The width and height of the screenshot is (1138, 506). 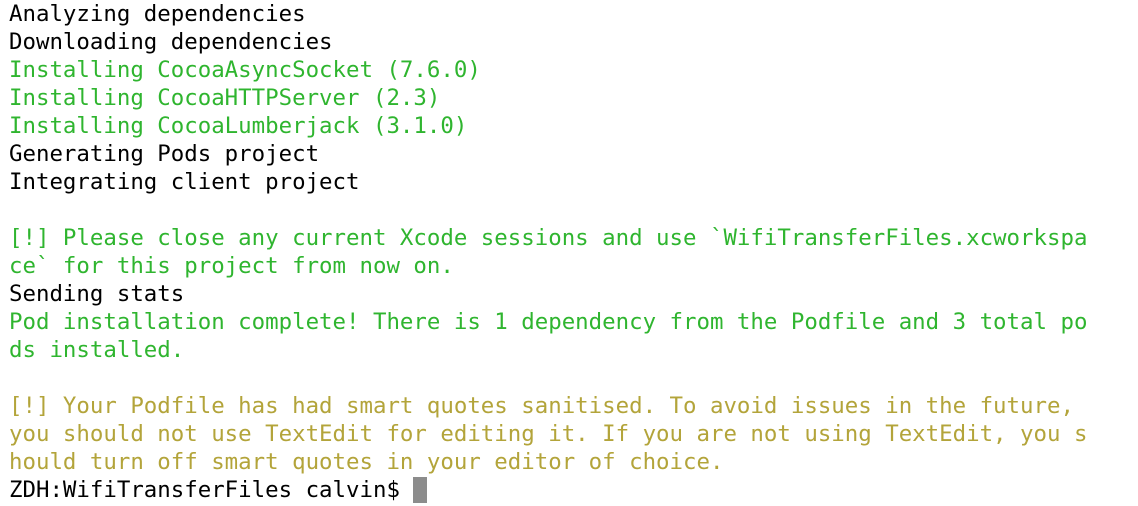 I want to click on output-line: Installing CocoaHTTPServer (2.3), so click(x=225, y=98).